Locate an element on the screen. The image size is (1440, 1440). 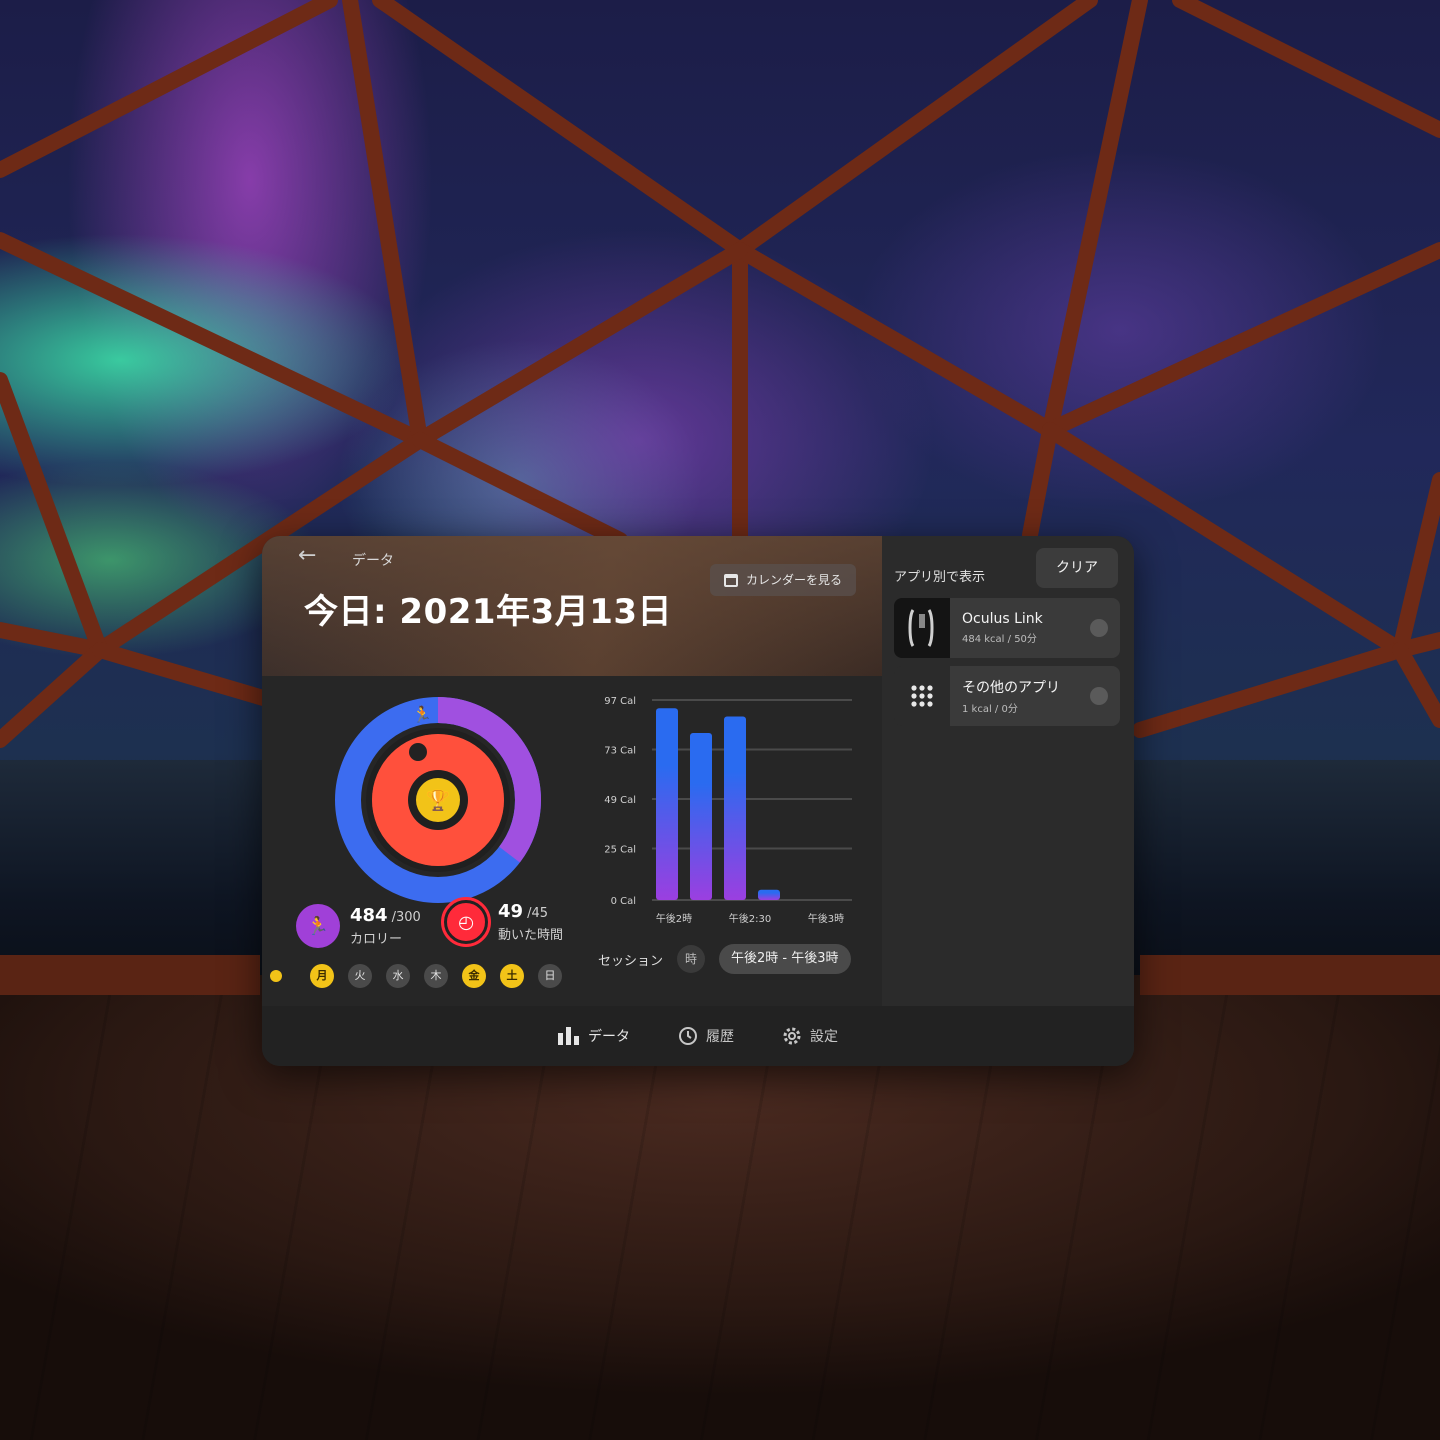
nav-data-label: データ is located at coordinates (609, 1037).